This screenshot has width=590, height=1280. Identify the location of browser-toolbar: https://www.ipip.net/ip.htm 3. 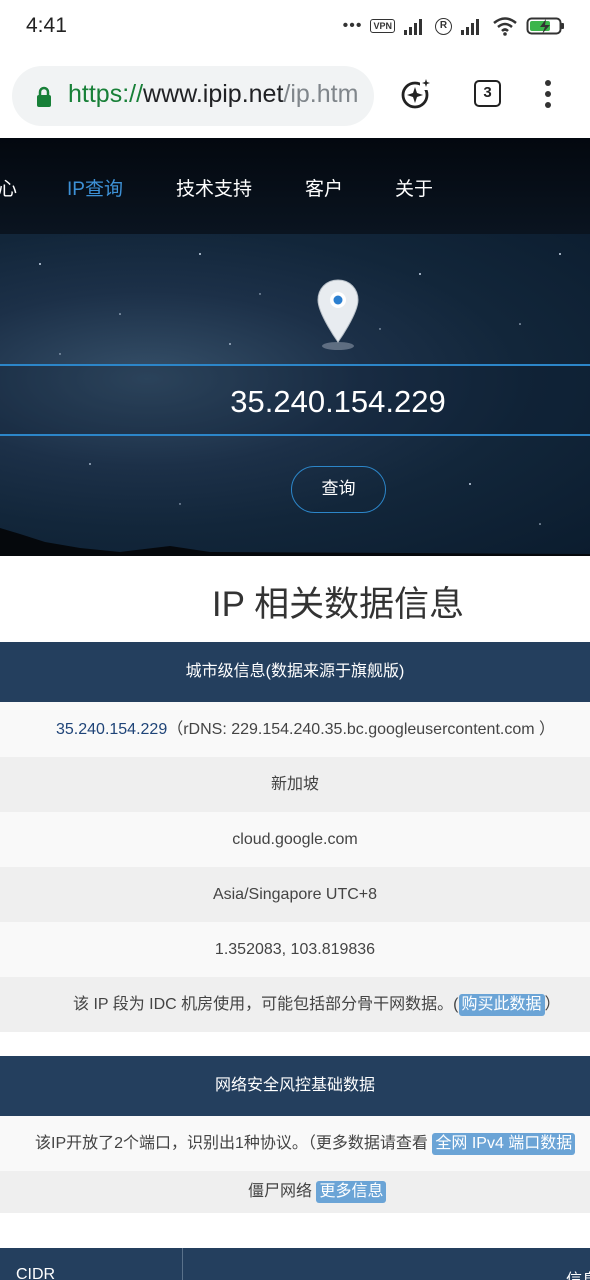
(295, 97).